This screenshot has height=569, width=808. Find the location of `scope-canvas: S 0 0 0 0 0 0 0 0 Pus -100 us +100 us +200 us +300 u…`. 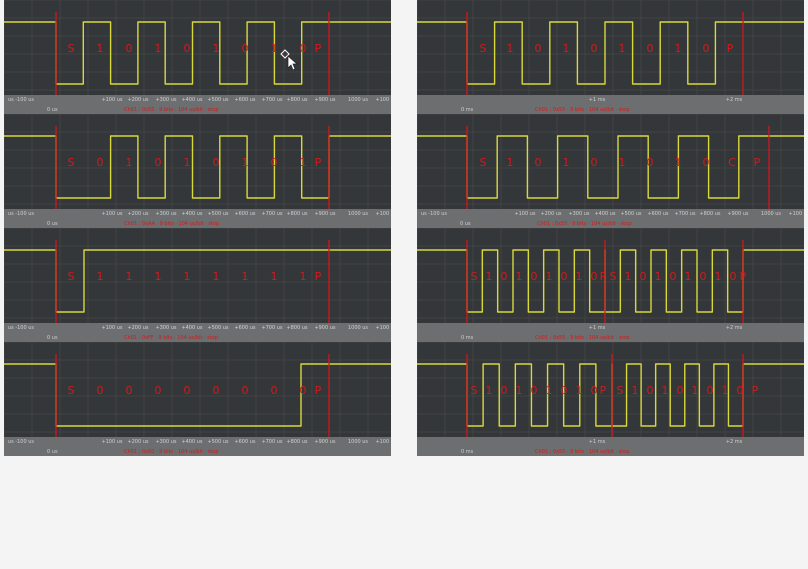

scope-canvas: S 0 0 0 0 0 0 0 0 Pus -100 us +100 us +200 us +300 u… is located at coordinates (197, 399).